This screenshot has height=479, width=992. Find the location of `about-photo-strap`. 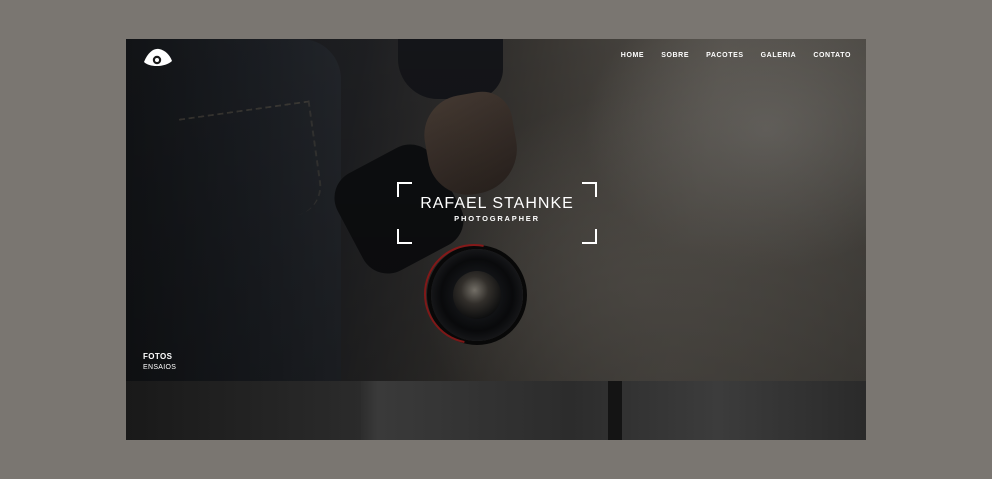

about-photo-strap is located at coordinates (615, 410).